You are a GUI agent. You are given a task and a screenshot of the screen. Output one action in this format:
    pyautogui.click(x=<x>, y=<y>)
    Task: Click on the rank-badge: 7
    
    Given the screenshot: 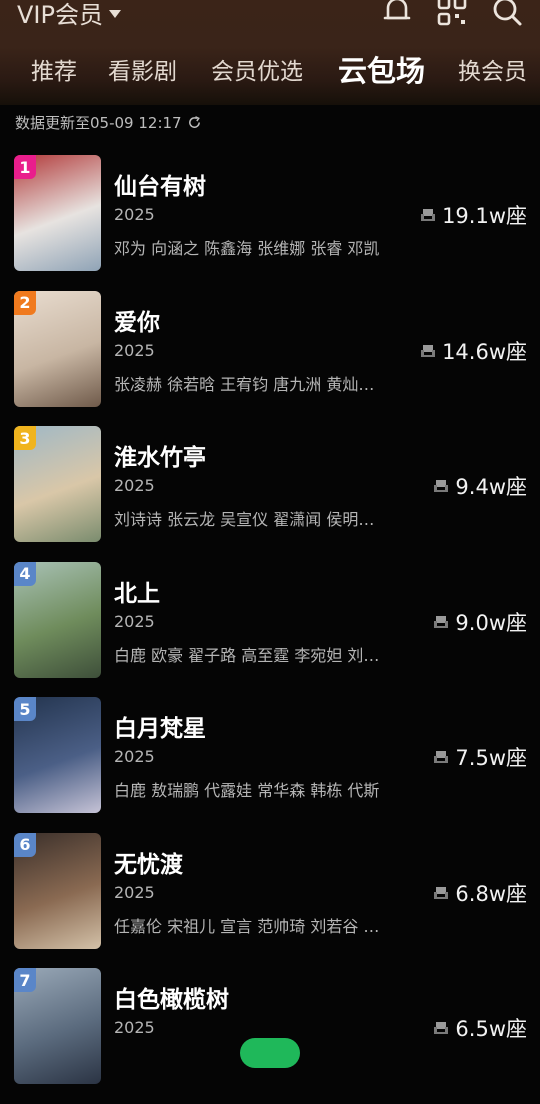 What is the action you would take?
    pyautogui.click(x=25, y=980)
    